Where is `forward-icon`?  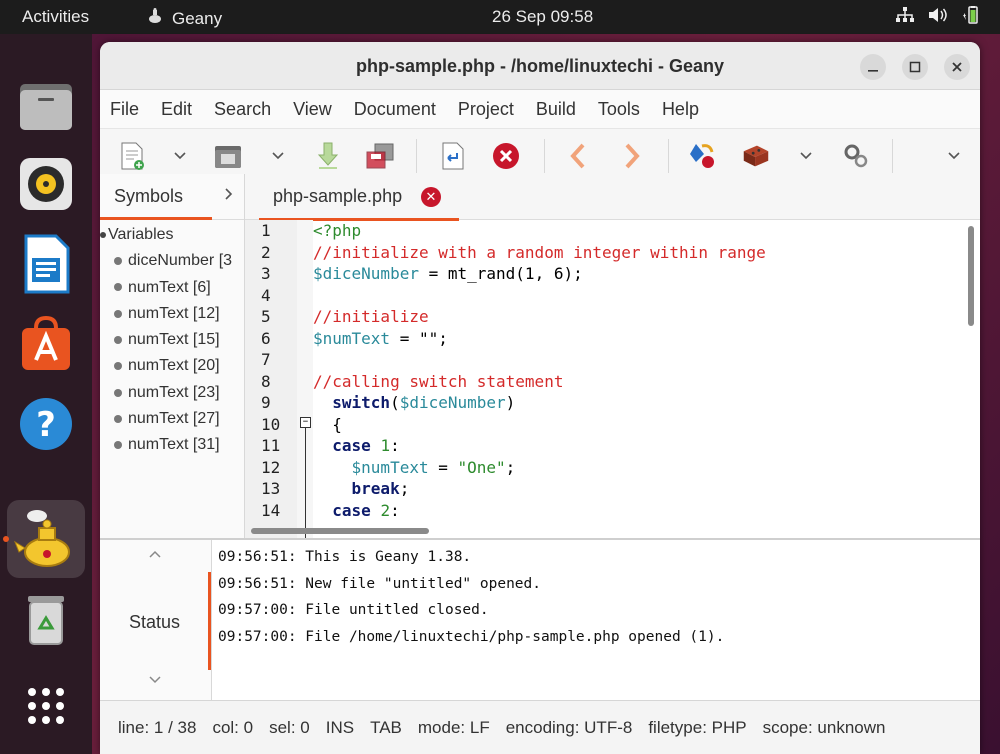 forward-icon is located at coordinates (632, 156).